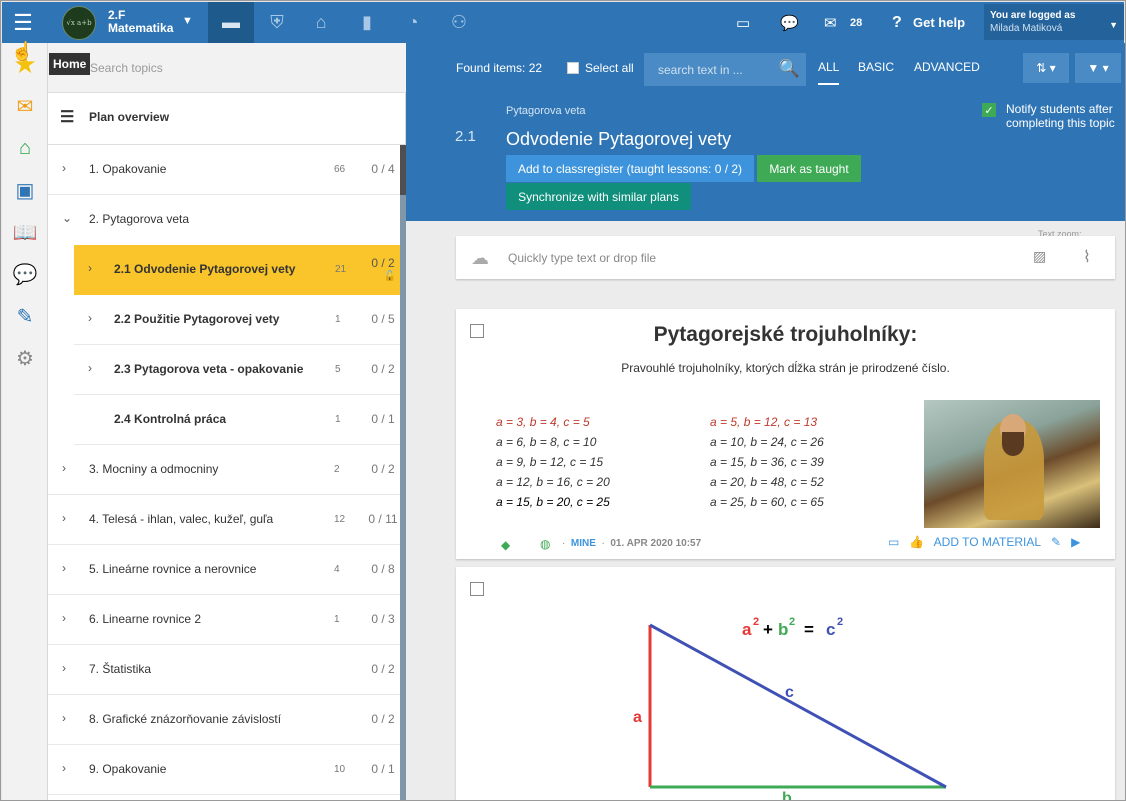  What do you see at coordinates (505, 545) in the screenshot?
I see `tag-icon: ◆` at bounding box center [505, 545].